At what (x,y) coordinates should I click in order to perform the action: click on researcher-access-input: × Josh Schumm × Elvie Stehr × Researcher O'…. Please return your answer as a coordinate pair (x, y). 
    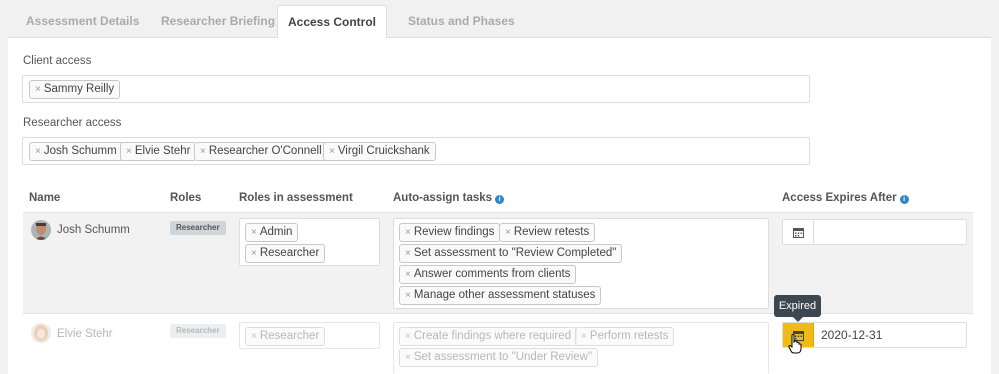
    Looking at the image, I should click on (416, 151).